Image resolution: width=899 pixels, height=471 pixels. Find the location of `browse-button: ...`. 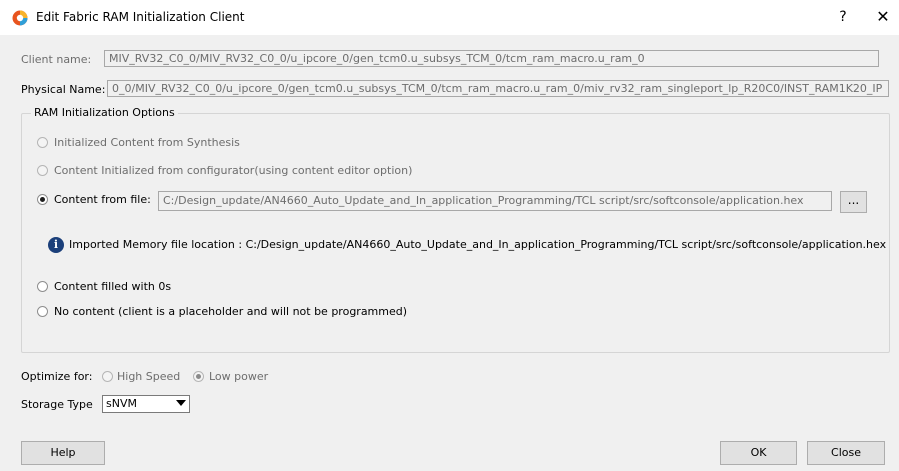

browse-button: ... is located at coordinates (853, 202).